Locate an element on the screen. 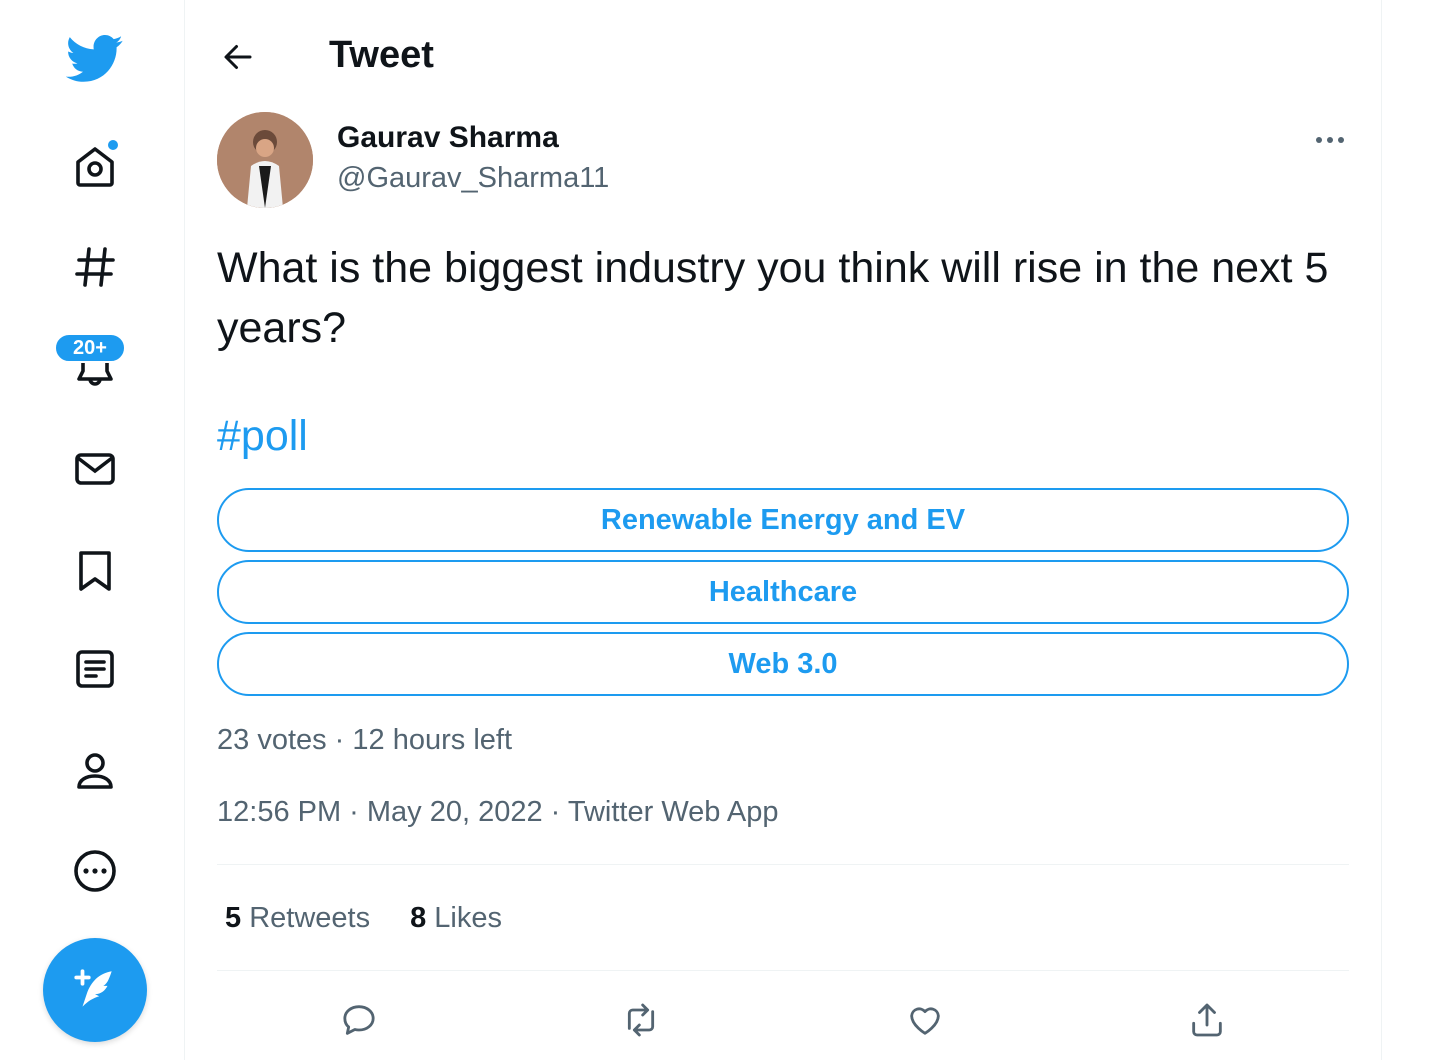 The image size is (1430, 1060). poll-meta: 23 votes · 12 hours left is located at coordinates (364, 740).